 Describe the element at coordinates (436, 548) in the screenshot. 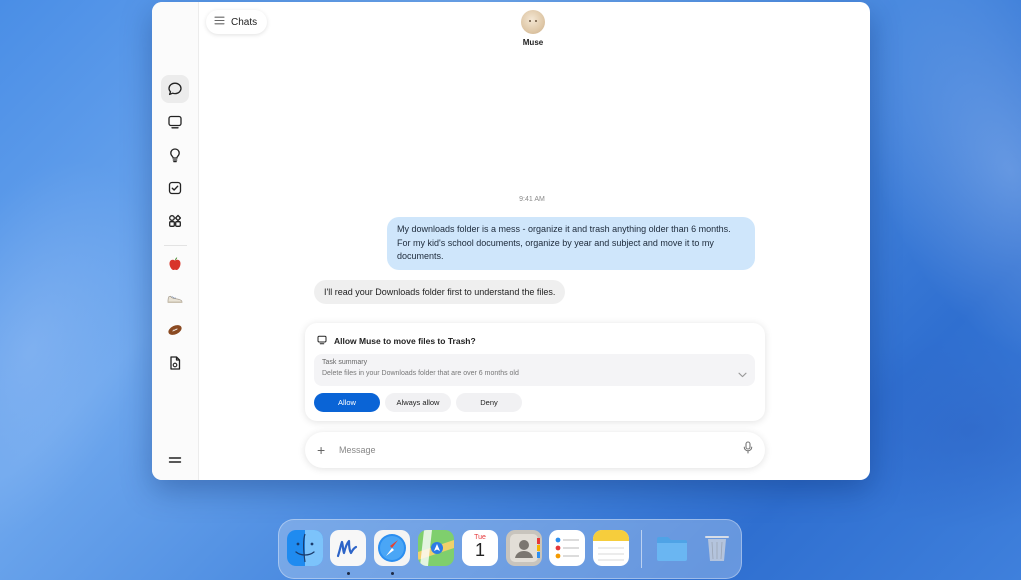

I see `maps-app-icon` at that location.